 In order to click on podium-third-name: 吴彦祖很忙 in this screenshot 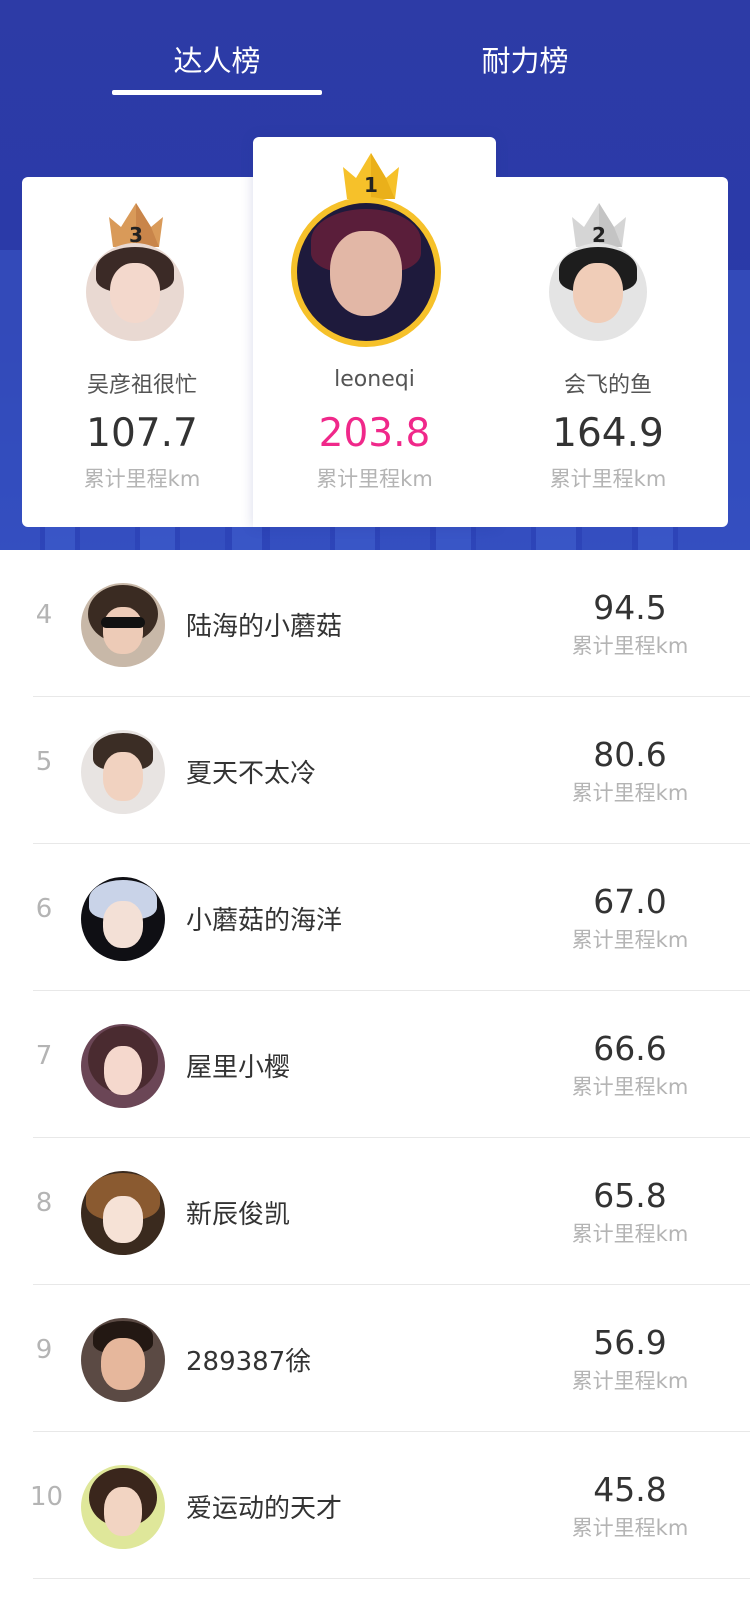, I will do `click(141, 385)`.